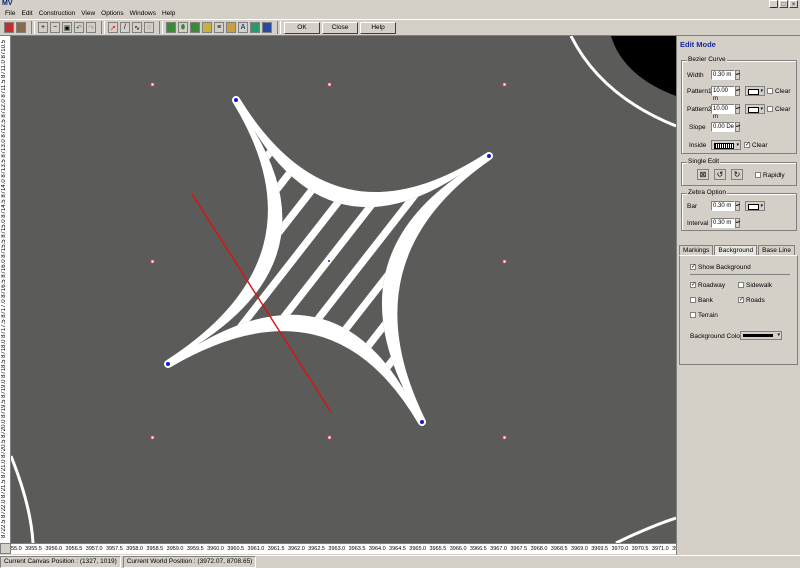 This screenshot has width=800, height=568. I want to click on ruler-tick-label: 3956.0, so click(54, 549).